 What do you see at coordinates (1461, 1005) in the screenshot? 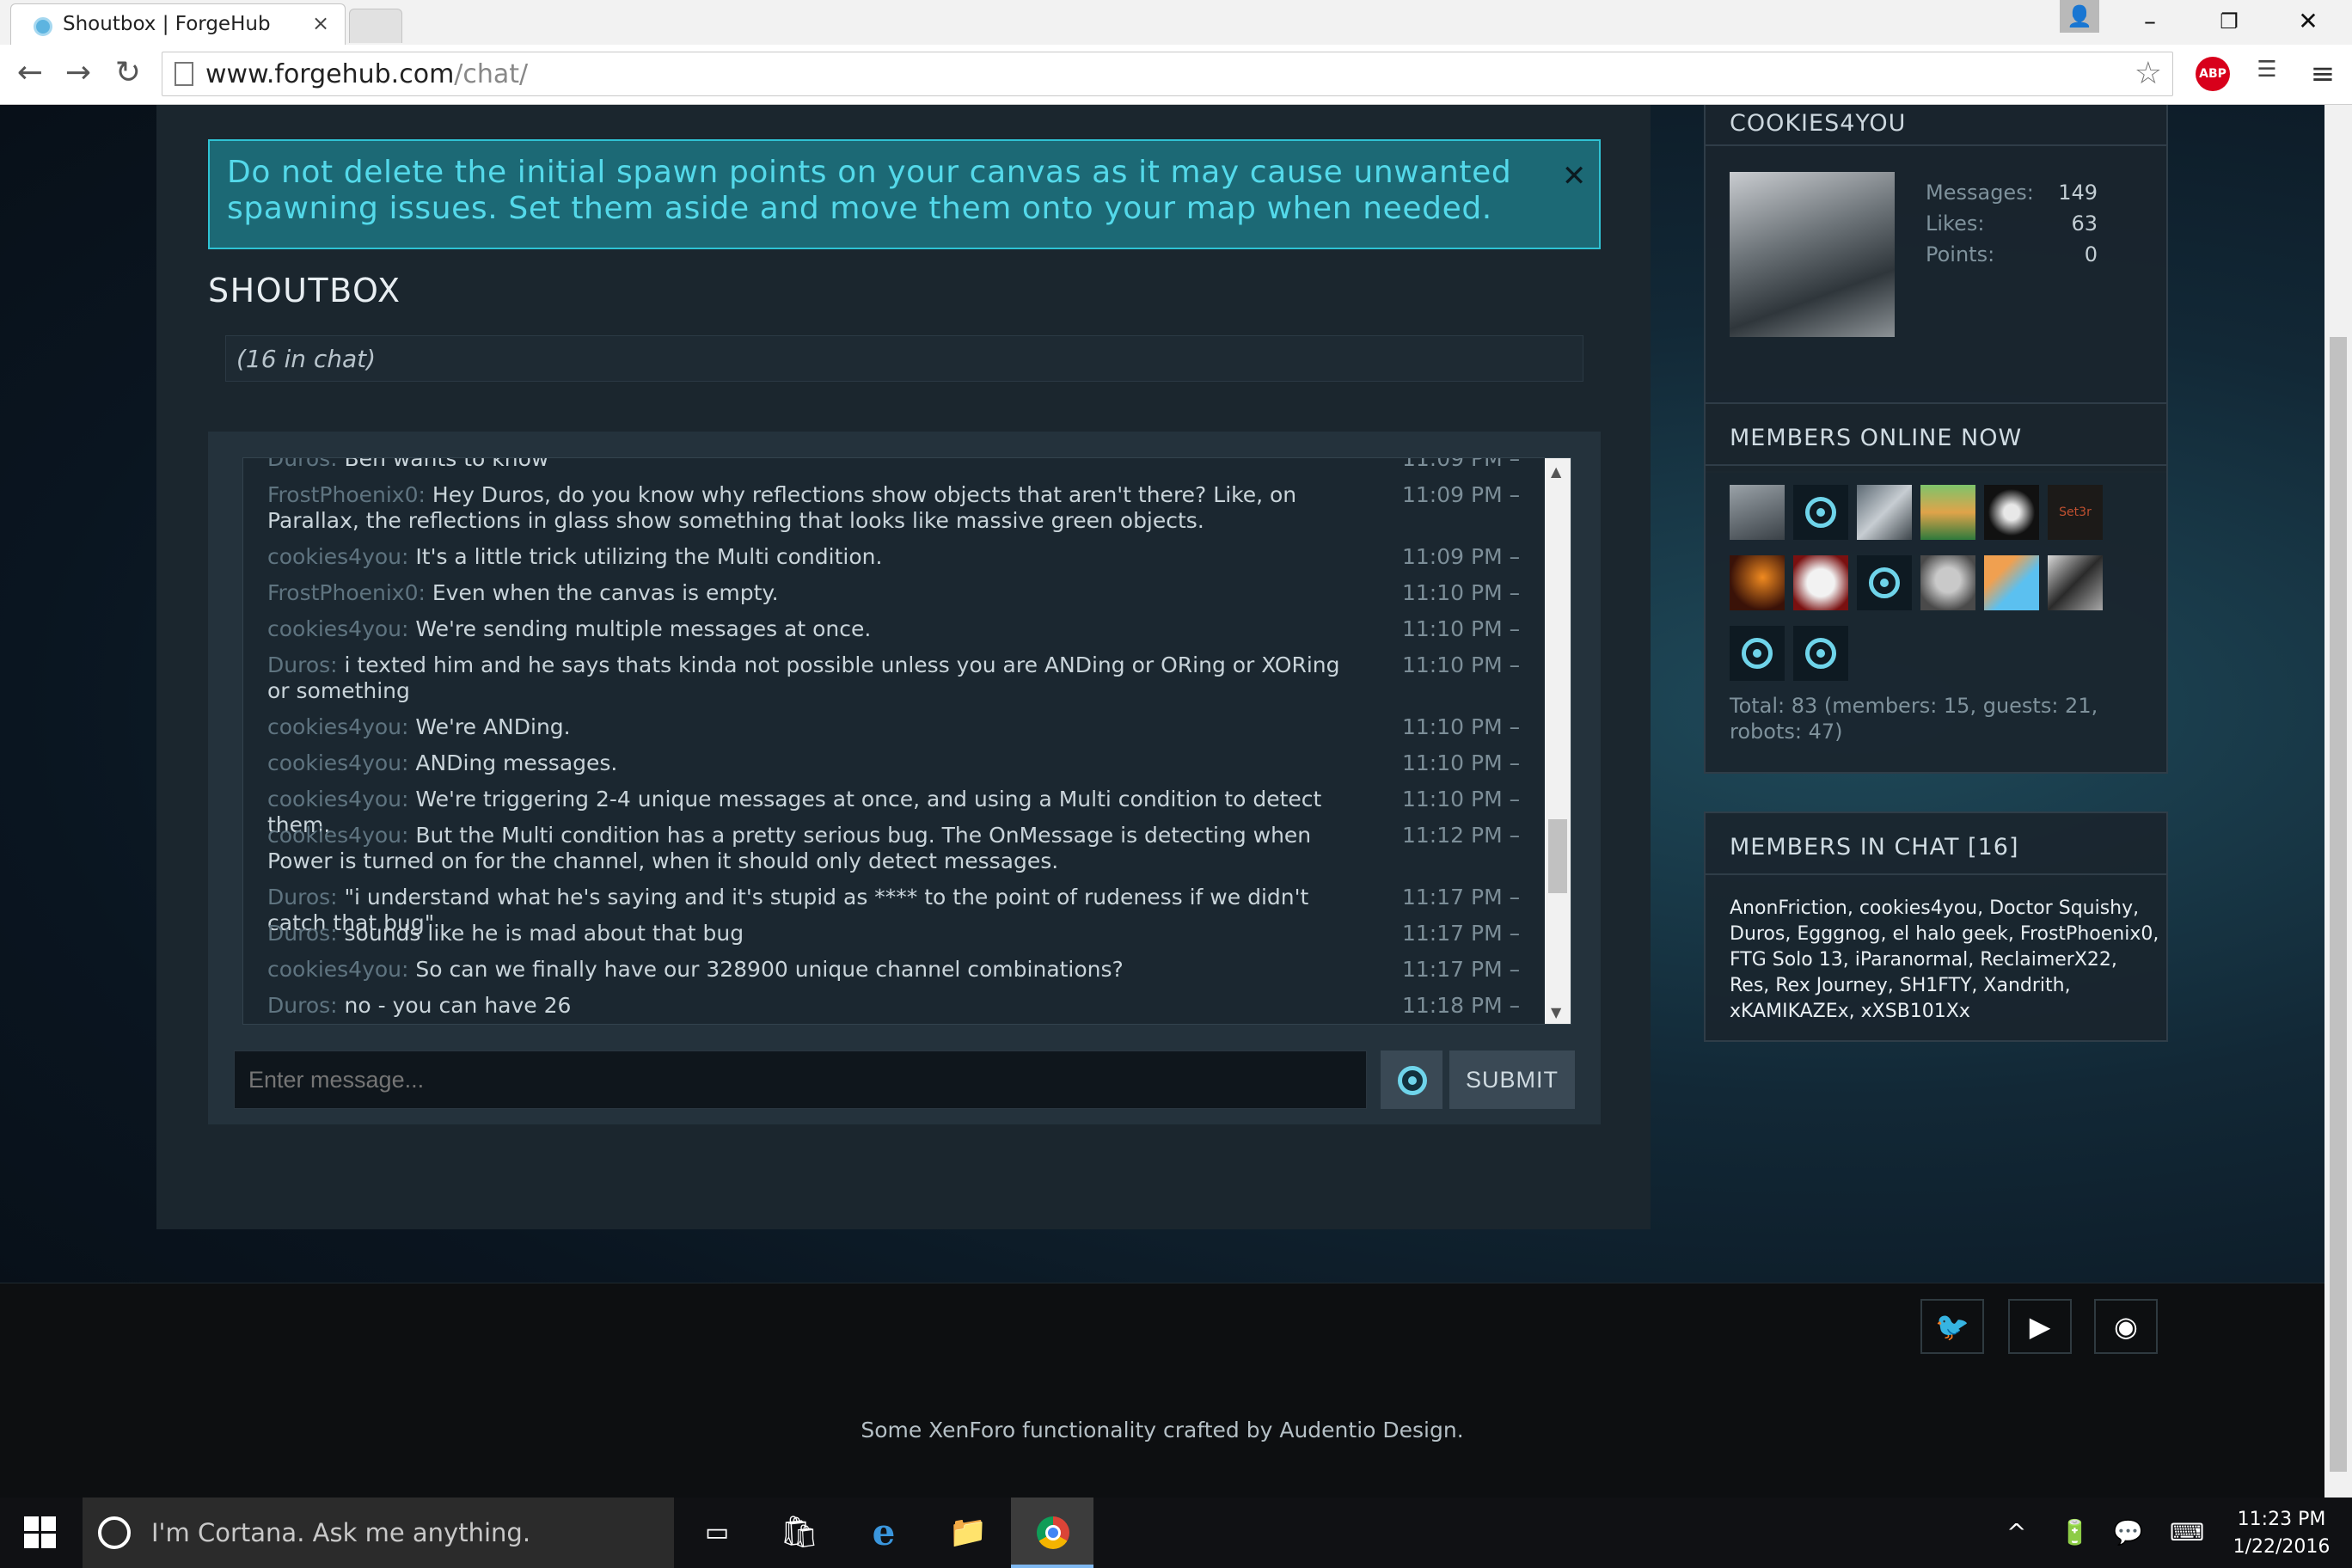
I see `message-time: 11:18 PM –` at bounding box center [1461, 1005].